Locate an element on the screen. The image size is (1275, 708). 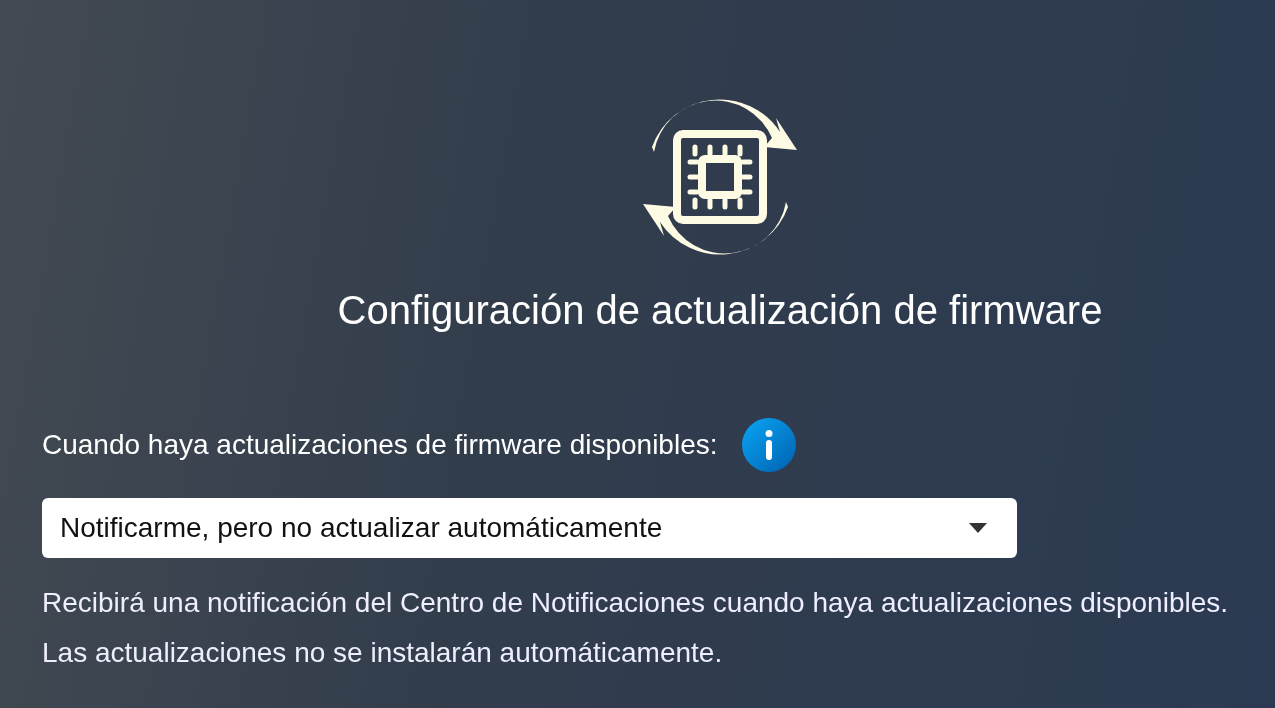
info-icon is located at coordinates (768, 445).